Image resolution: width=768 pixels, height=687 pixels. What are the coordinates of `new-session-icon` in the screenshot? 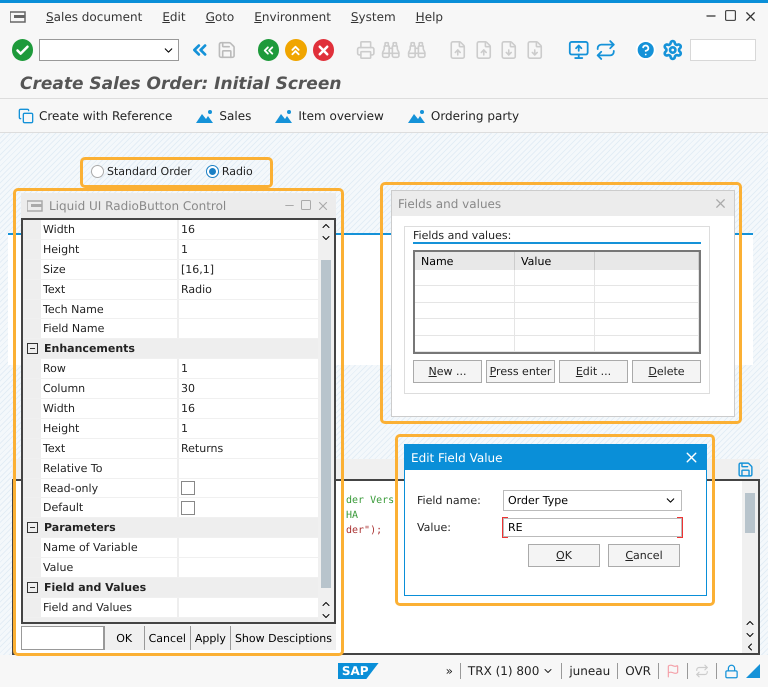 It's located at (579, 50).